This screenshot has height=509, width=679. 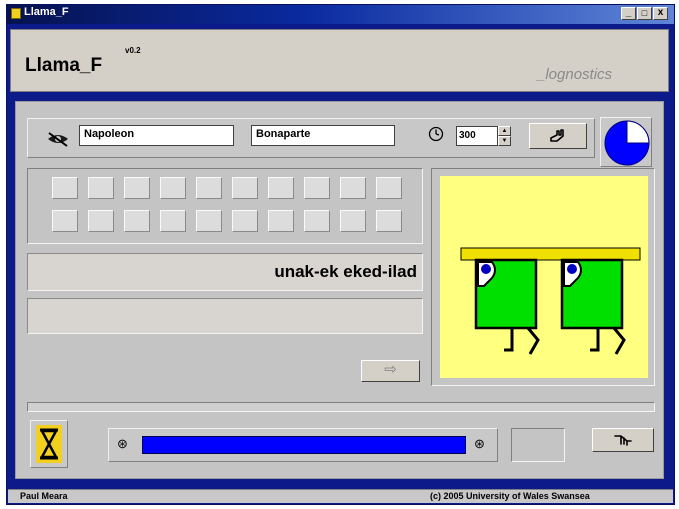 What do you see at coordinates (122, 443) in the screenshot?
I see `progress-start-icon: ⊛` at bounding box center [122, 443].